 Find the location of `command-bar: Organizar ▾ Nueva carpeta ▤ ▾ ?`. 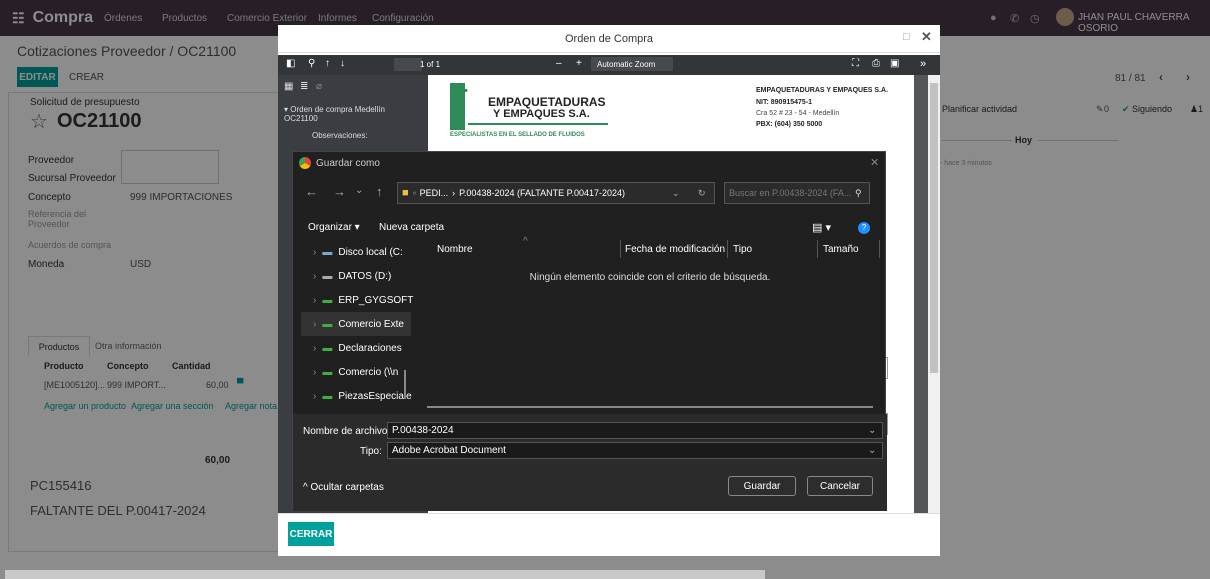

command-bar: Organizar ▾ Nueva carpeta ▤ ▾ ? is located at coordinates (590, 227).